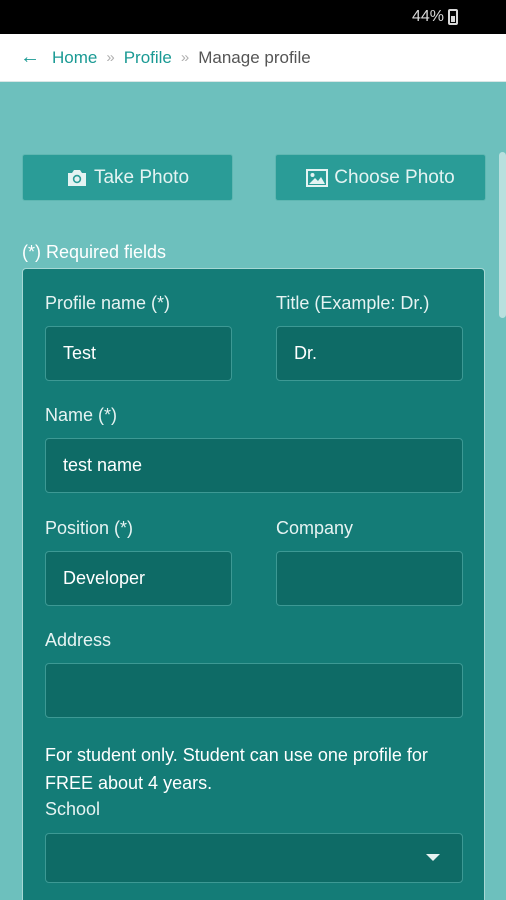 The height and width of the screenshot is (900, 506). What do you see at coordinates (30, 57) in the screenshot?
I see `back-arrow-icon: ←` at bounding box center [30, 57].